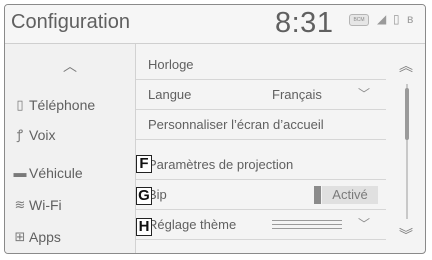  Describe the element at coordinates (70, 22) in the screenshot. I see `page-title: Configuration` at that location.